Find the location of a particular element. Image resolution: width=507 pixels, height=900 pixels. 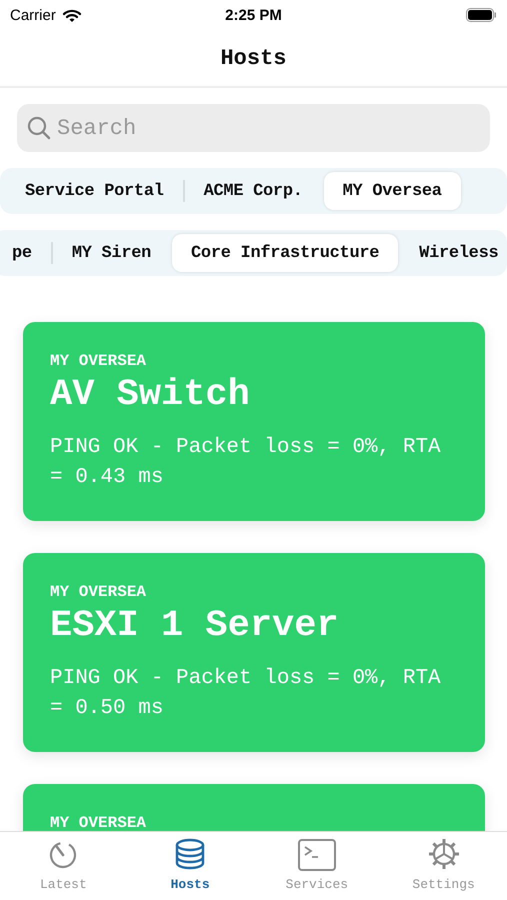

wifi-icon is located at coordinates (72, 15).